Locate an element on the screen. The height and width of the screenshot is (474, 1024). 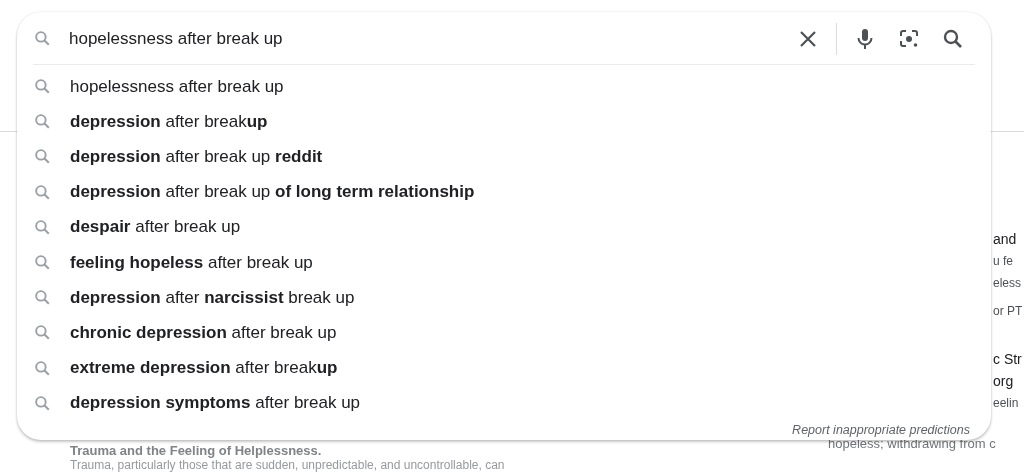
result-title: org is located at coordinates (1003, 381).